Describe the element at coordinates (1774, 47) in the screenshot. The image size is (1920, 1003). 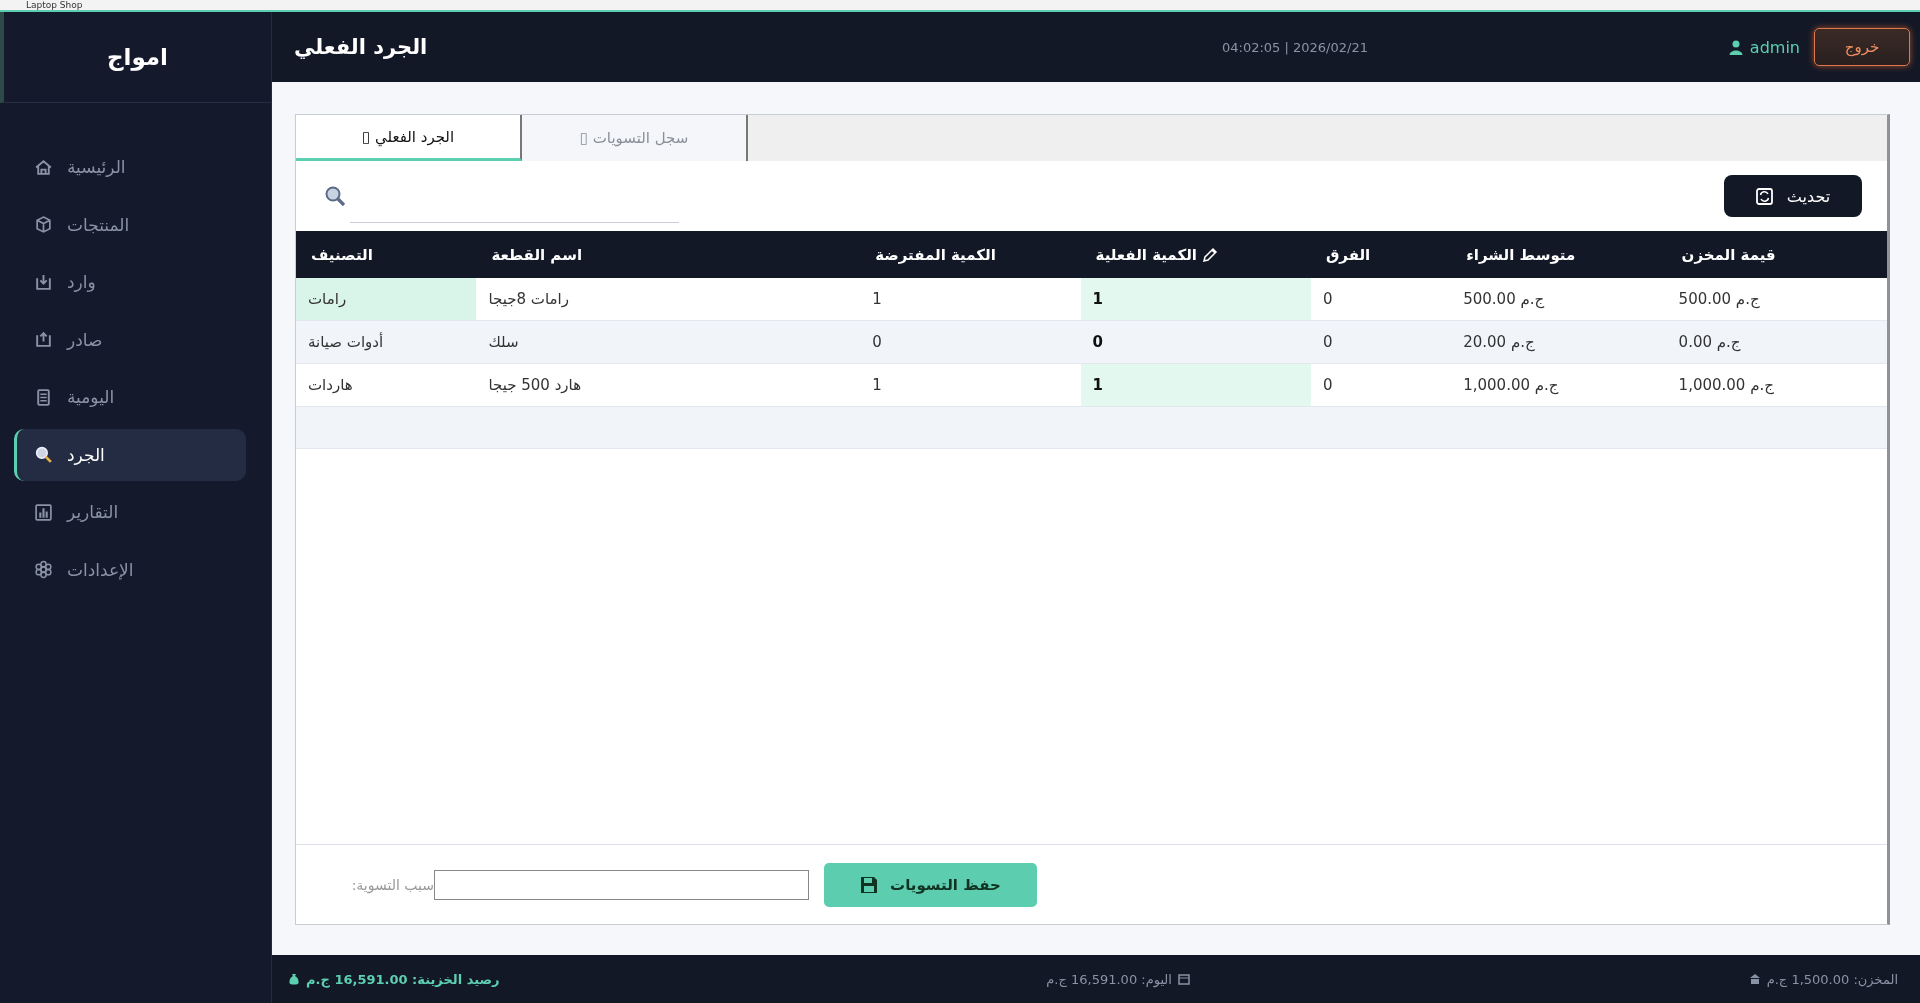
I see `user-name: admin` at that location.